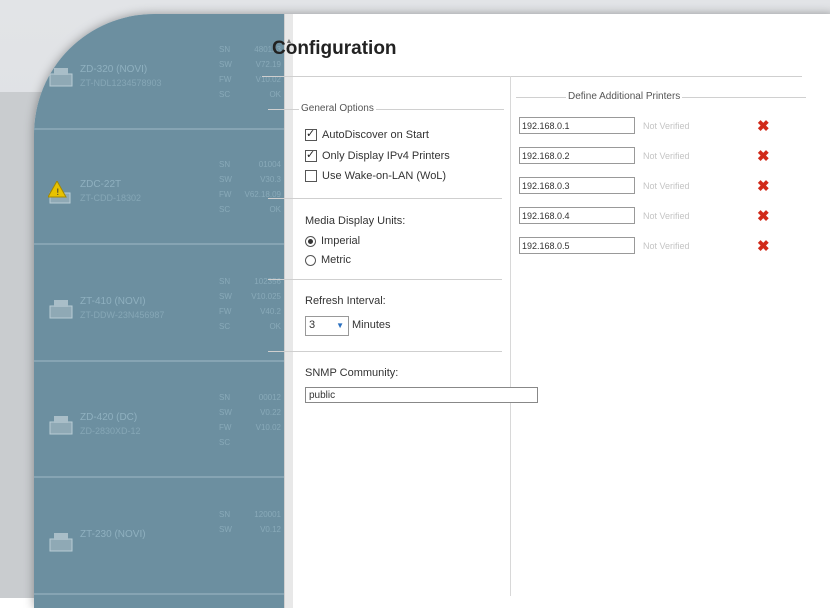 Image resolution: width=830 pixels, height=608 pixels. Describe the element at coordinates (311, 134) in the screenshot. I see `autodiscover-checkbox` at that location.